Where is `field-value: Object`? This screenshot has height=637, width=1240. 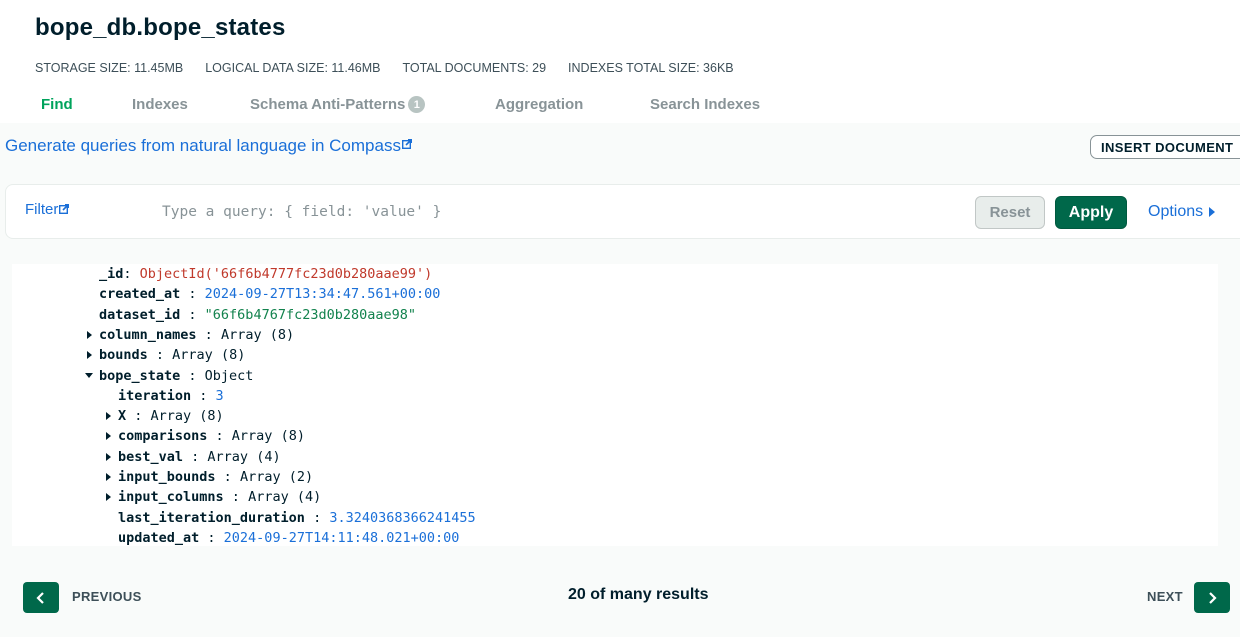
field-value: Object is located at coordinates (229, 375).